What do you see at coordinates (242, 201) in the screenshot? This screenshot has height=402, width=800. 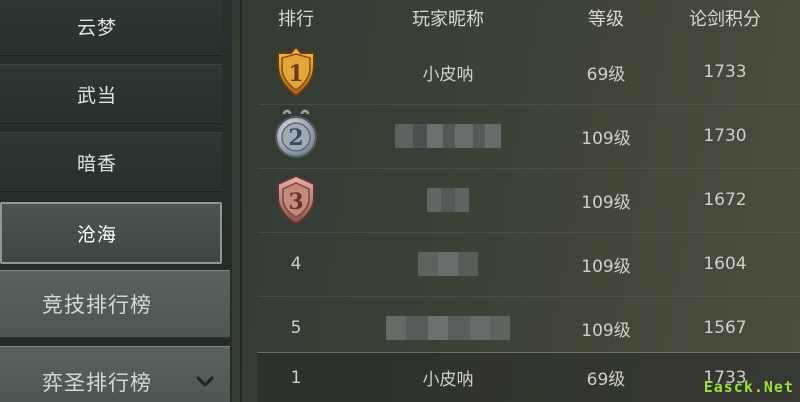 I see `panel-divider` at bounding box center [242, 201].